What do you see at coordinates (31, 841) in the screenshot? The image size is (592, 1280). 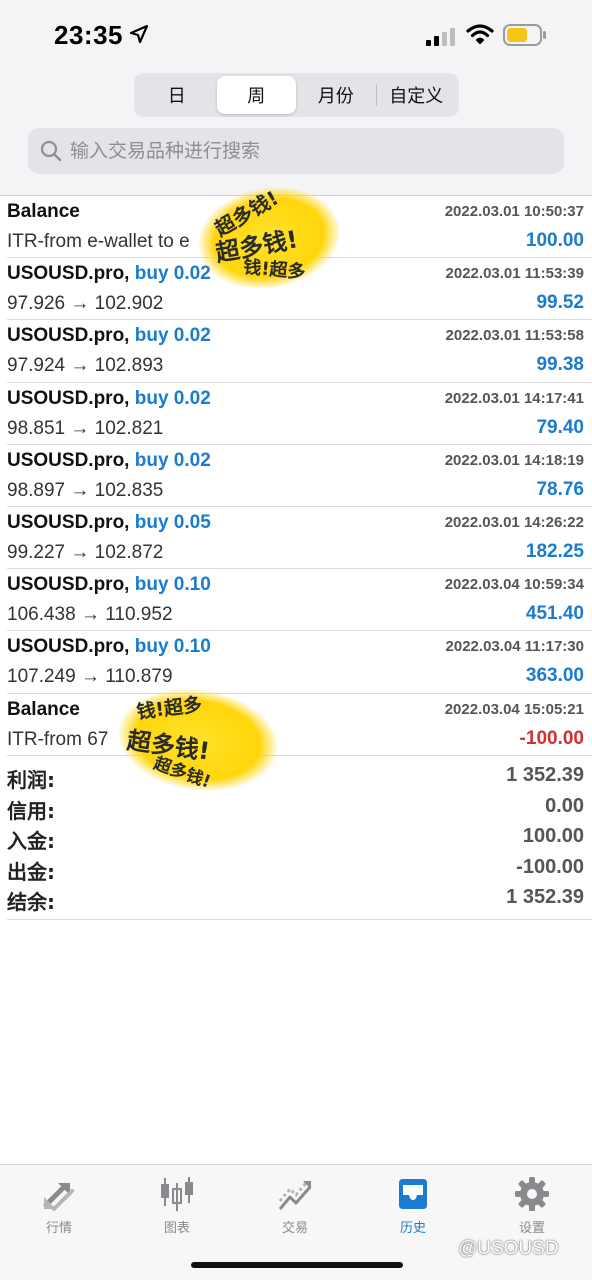 I see `summary-label: 入金:` at bounding box center [31, 841].